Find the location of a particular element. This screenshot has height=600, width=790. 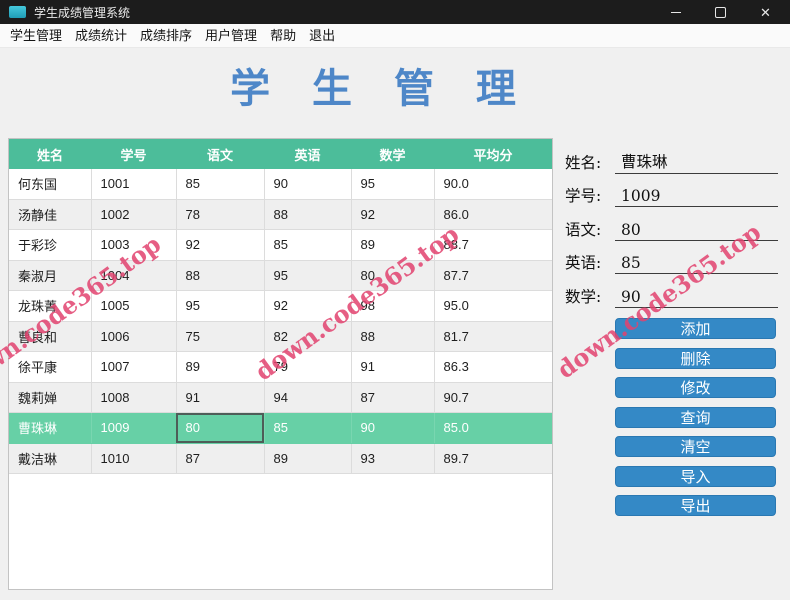

table-cell: 1010 is located at coordinates (134, 458).